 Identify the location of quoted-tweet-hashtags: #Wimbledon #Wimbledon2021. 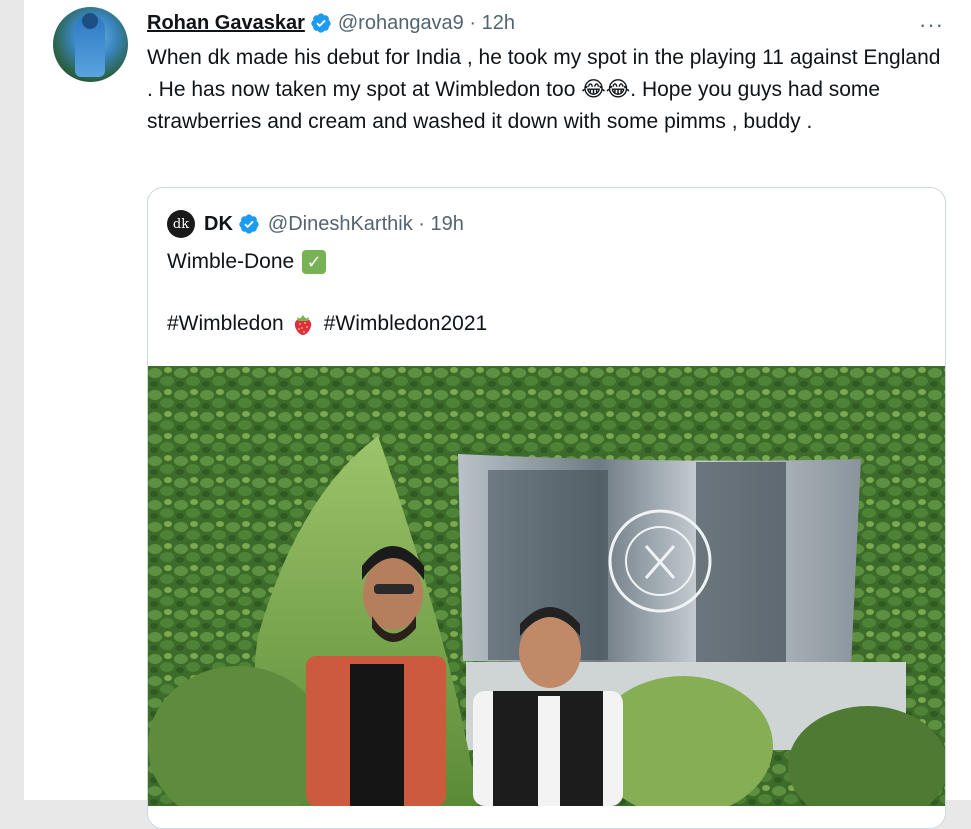
(327, 324).